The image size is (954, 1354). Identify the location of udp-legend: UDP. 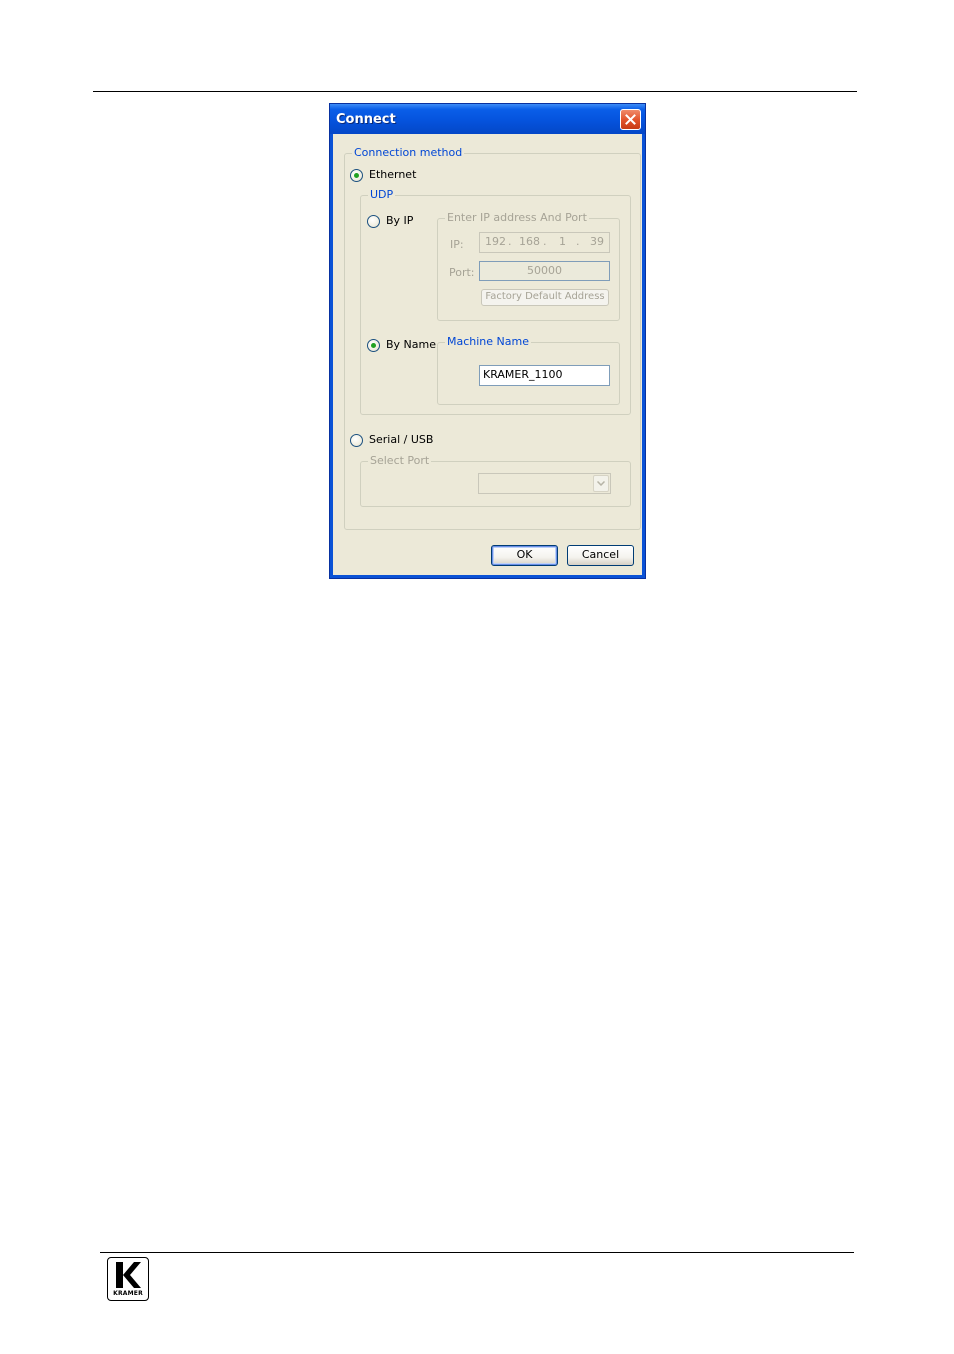
(382, 195).